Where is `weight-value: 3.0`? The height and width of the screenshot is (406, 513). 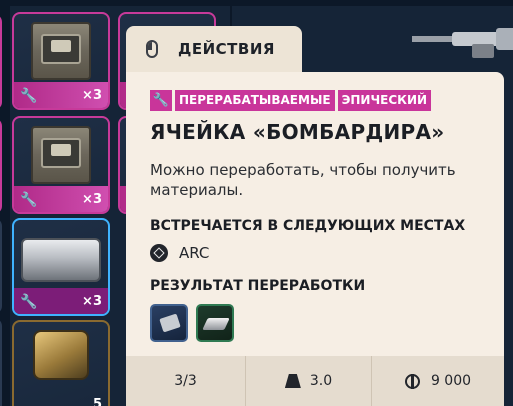
weight-value: 3.0 is located at coordinates (321, 381).